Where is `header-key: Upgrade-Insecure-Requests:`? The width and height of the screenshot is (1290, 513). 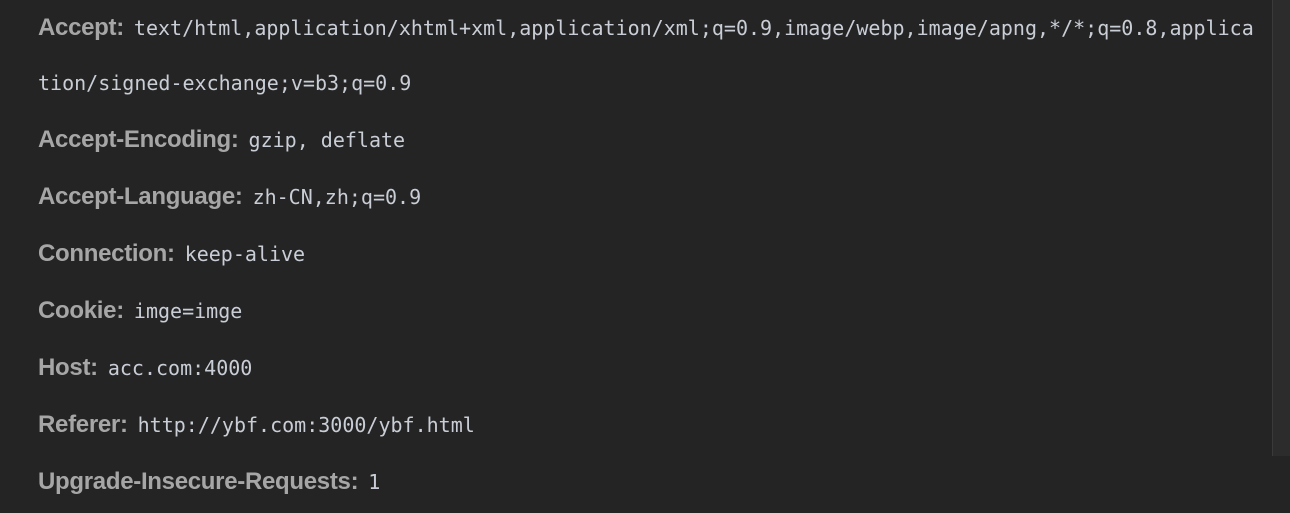 header-key: Upgrade-Insecure-Requests: is located at coordinates (198, 481).